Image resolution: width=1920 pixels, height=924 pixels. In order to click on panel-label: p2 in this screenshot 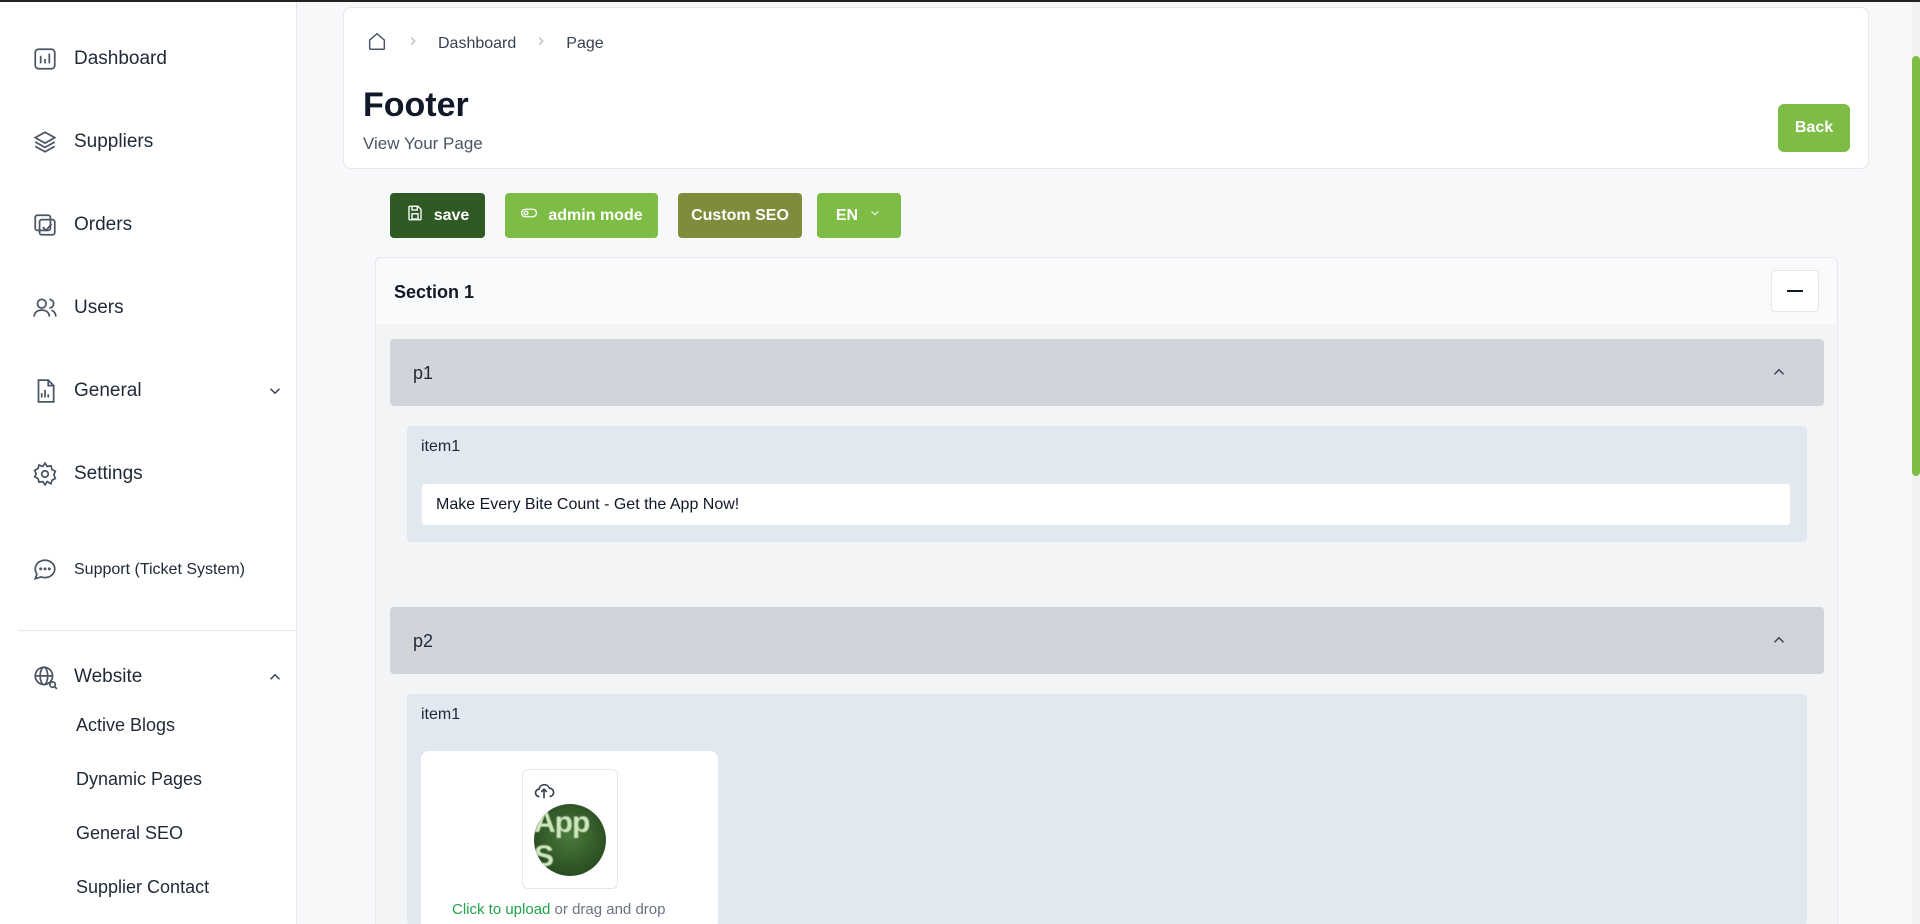, I will do `click(423, 641)`.